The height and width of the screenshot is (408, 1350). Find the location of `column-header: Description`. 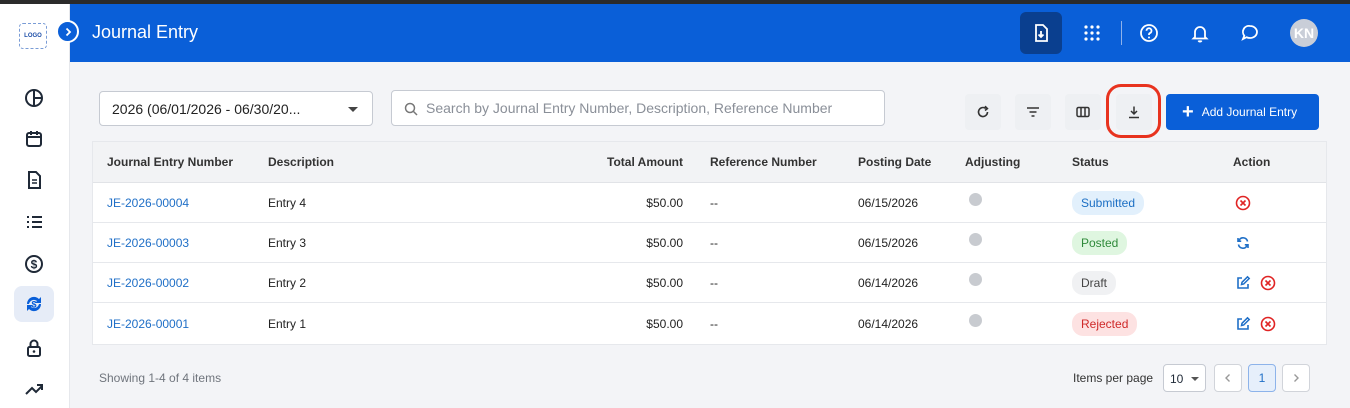

column-header: Description is located at coordinates (301, 162).